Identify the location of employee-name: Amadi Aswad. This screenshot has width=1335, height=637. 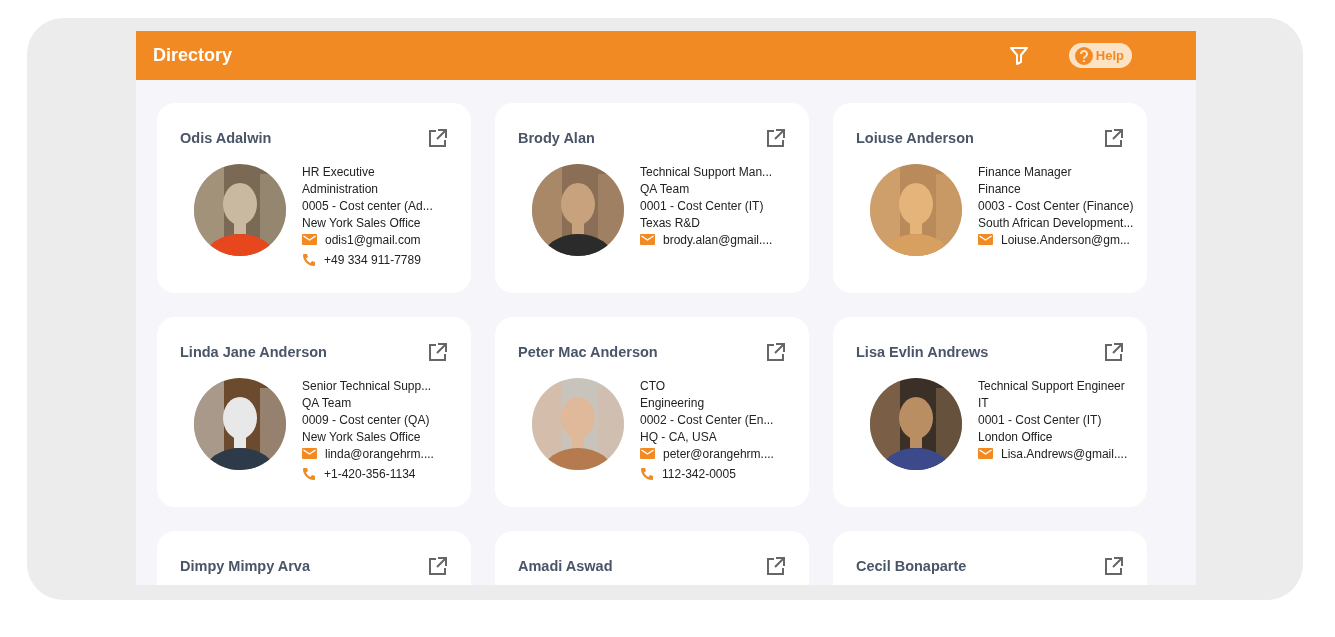
(565, 566).